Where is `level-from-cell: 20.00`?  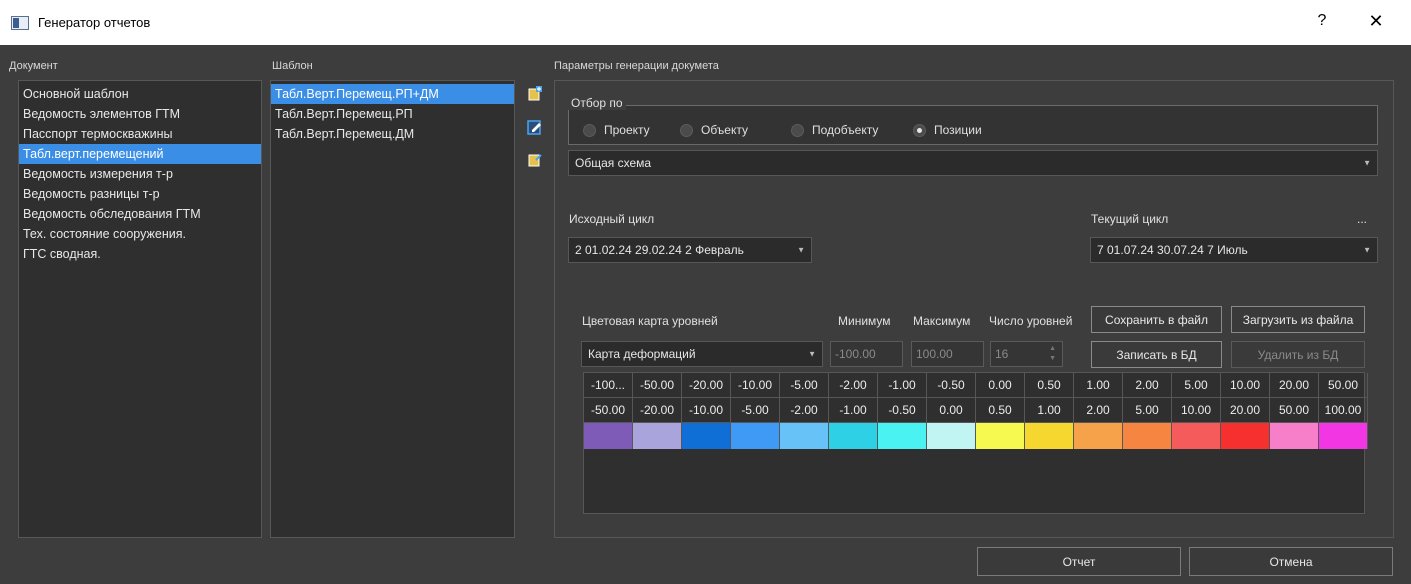 level-from-cell: 20.00 is located at coordinates (1294, 385).